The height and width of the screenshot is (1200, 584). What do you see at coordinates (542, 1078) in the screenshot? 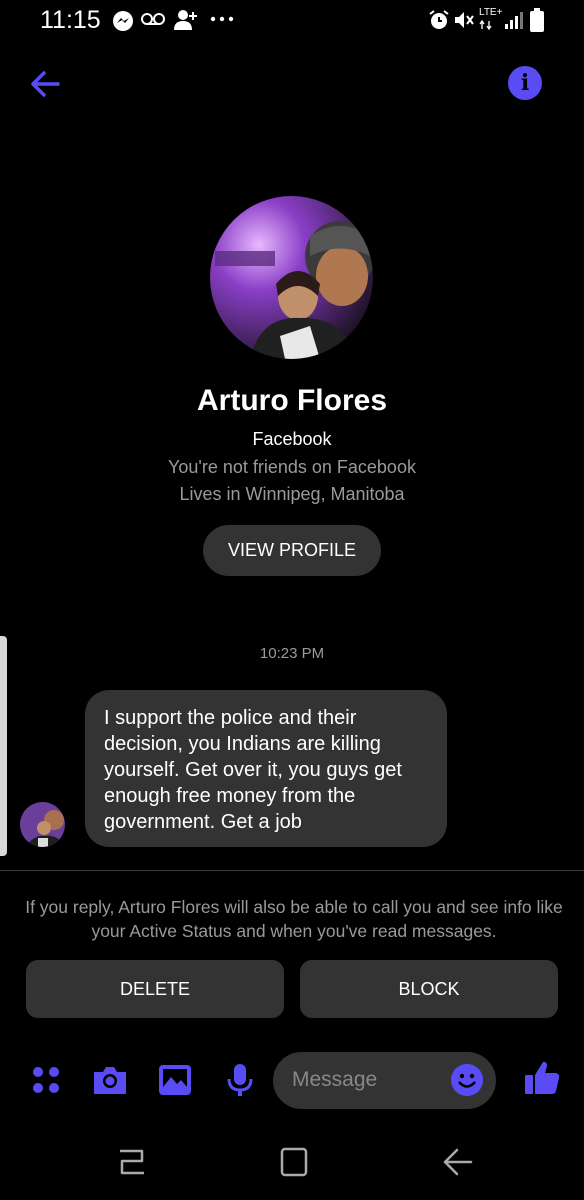
I see `thumbs-up-icon` at bounding box center [542, 1078].